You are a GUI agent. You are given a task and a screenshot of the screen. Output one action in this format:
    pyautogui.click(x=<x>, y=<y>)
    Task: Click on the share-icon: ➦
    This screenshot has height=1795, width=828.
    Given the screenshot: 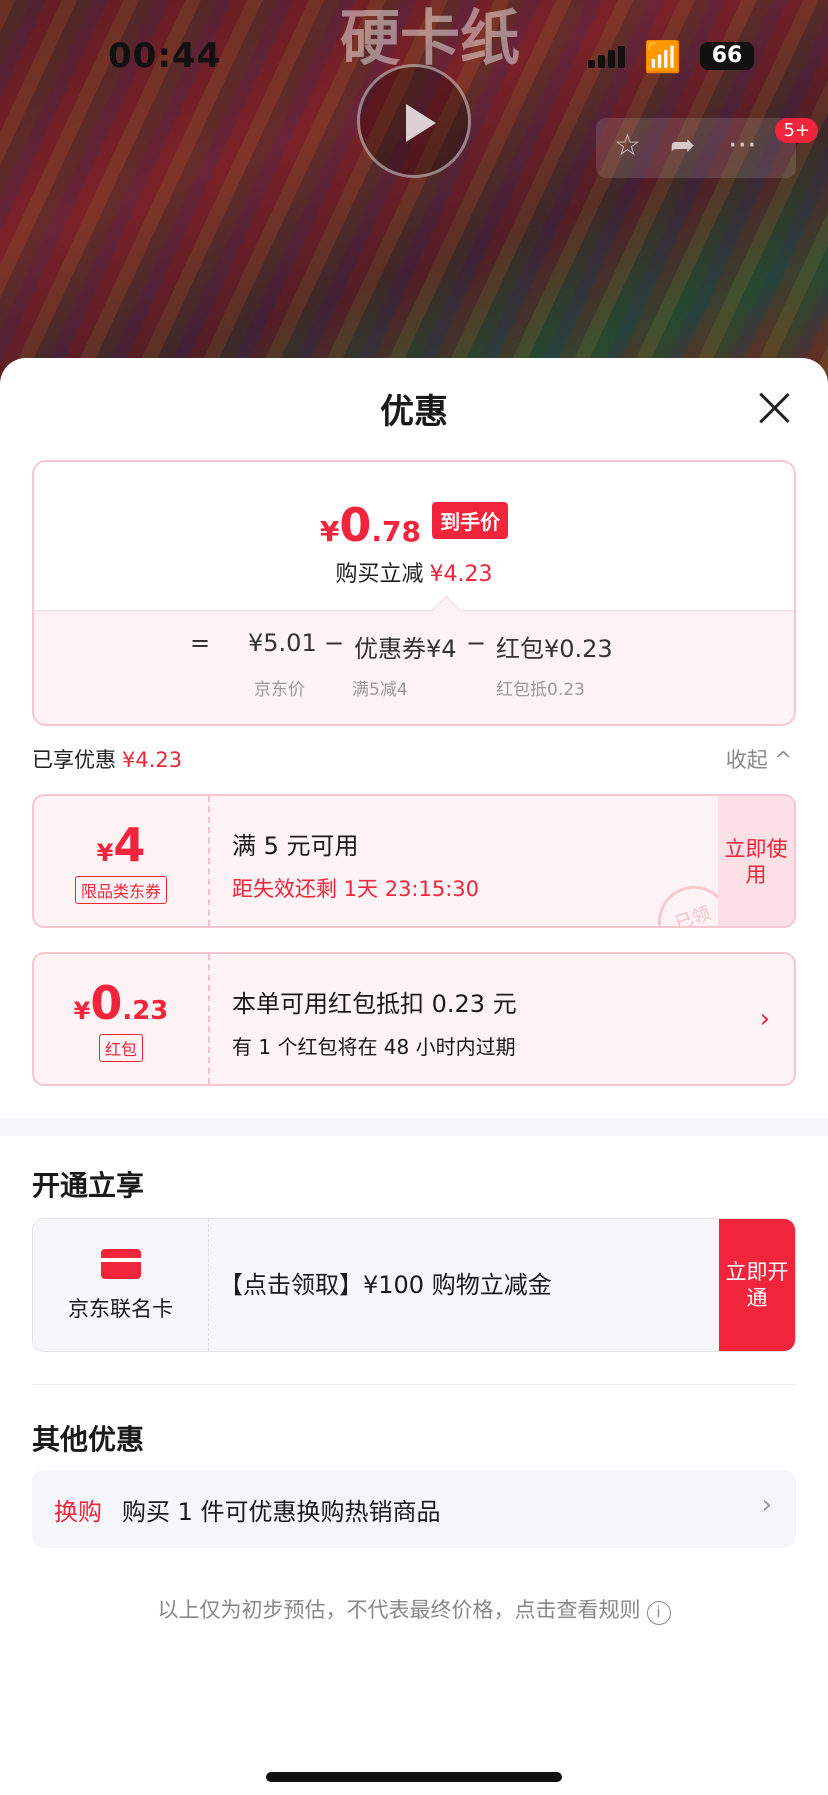 What is the action you would take?
    pyautogui.click(x=682, y=145)
    